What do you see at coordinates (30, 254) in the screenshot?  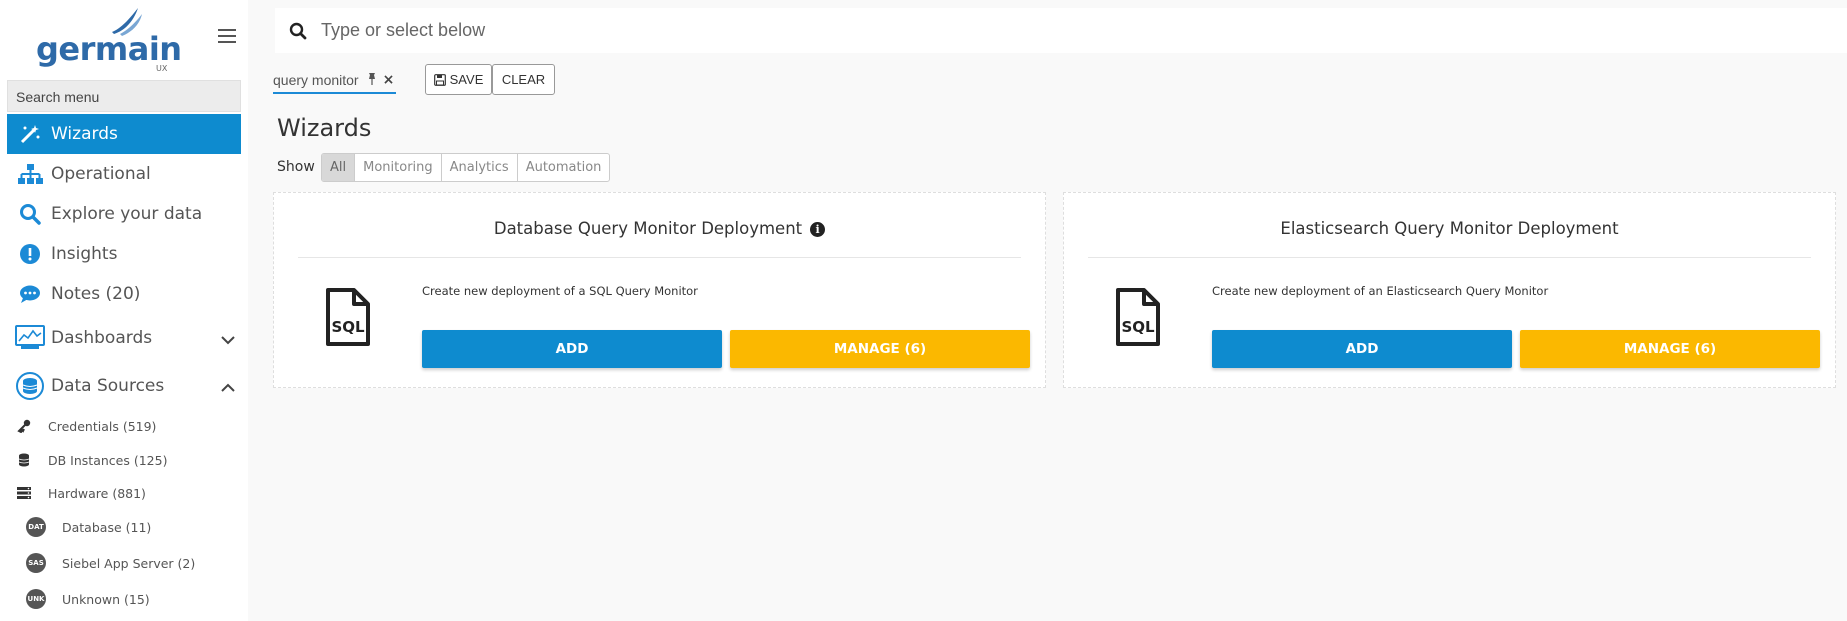 I see `exclamation-circle-icon` at bounding box center [30, 254].